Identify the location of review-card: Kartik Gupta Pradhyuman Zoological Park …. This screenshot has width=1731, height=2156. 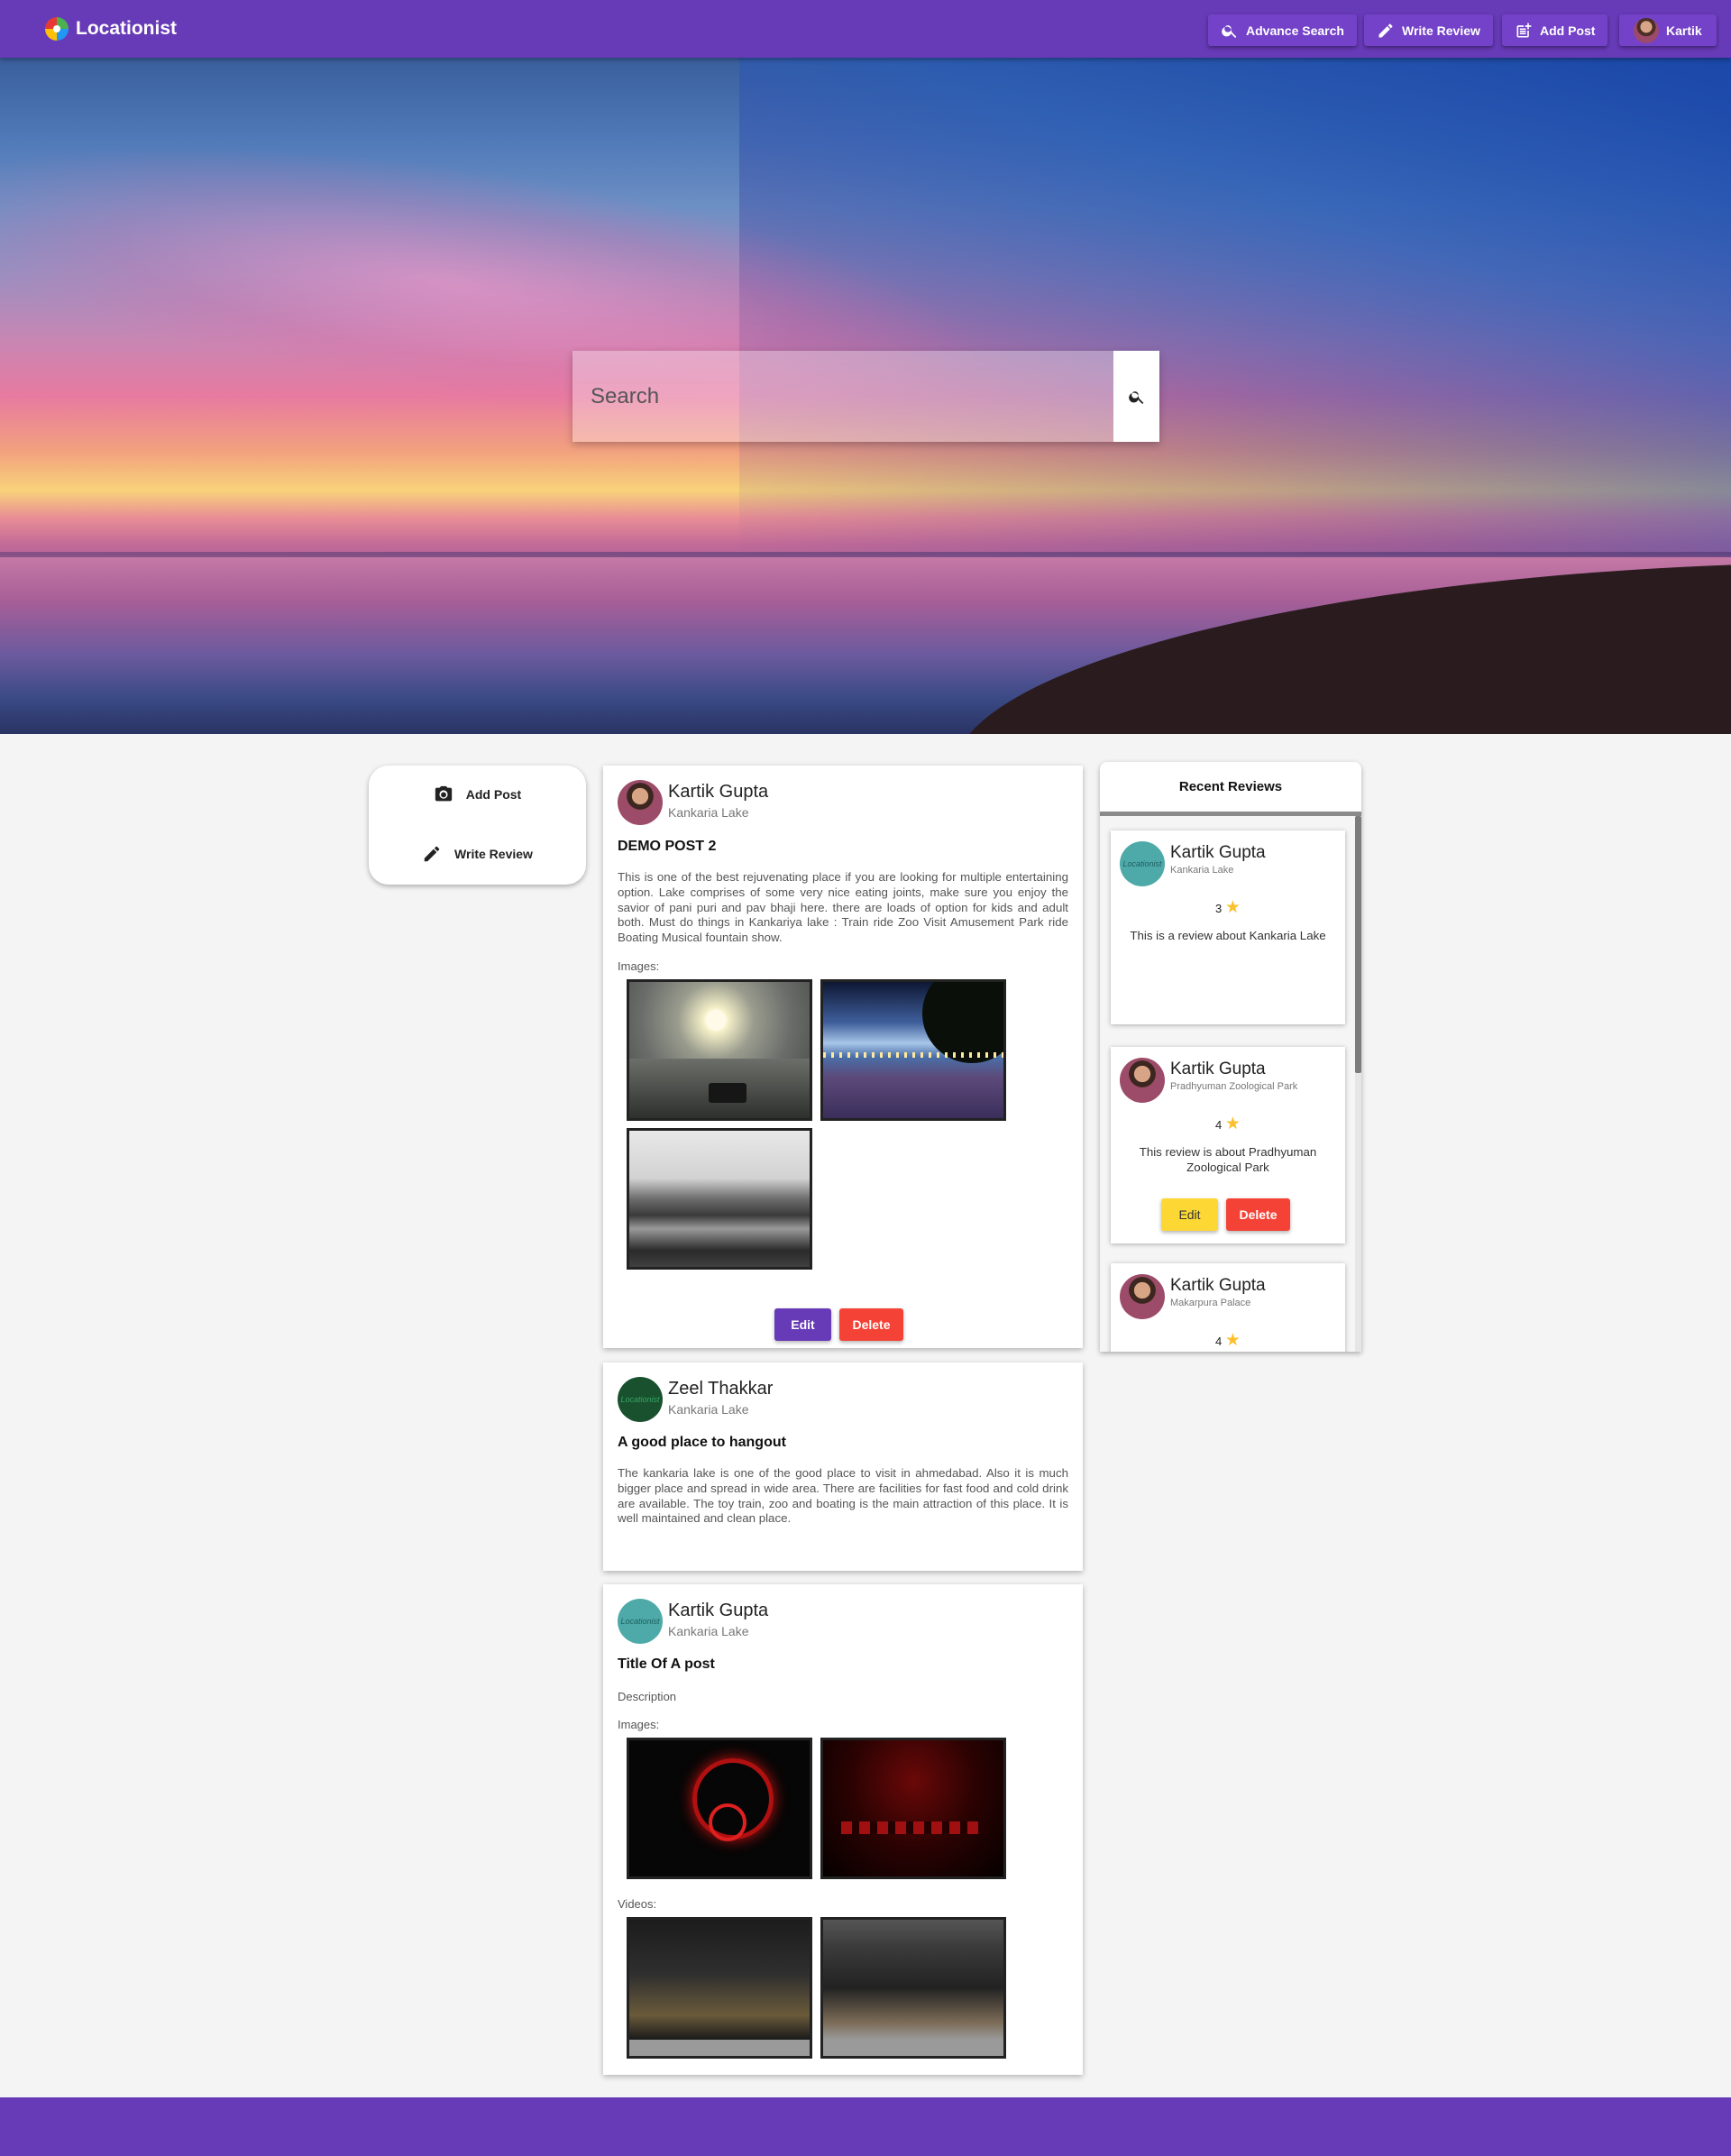
(1228, 1145).